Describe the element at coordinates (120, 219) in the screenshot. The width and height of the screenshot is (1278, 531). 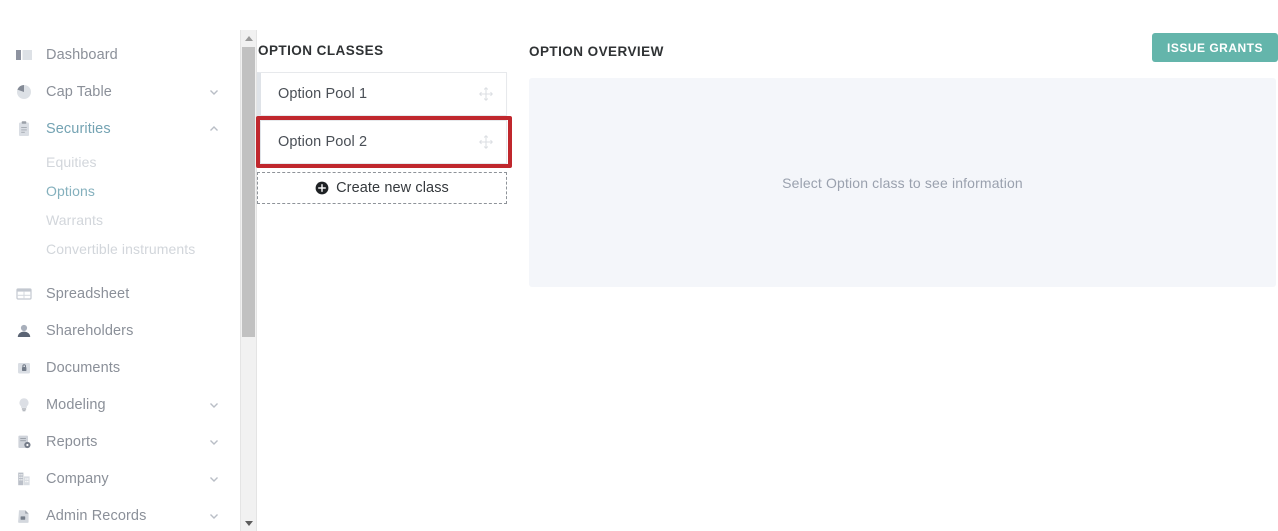
I see `sidebar-subitem-warrants: Warrants` at that location.